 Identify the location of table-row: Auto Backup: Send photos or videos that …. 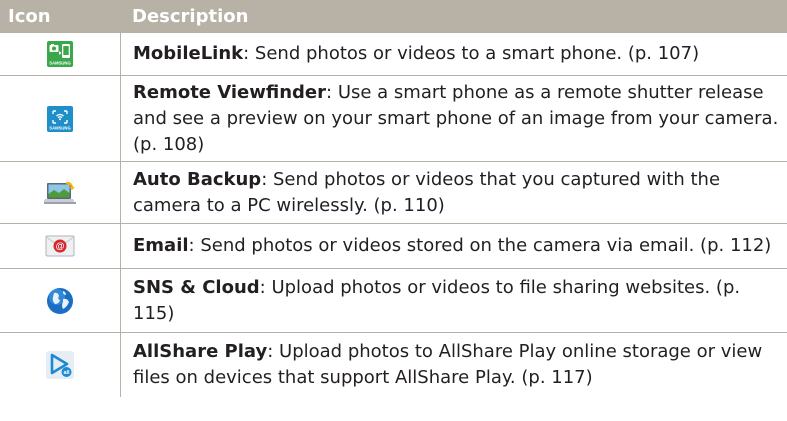
(393, 193).